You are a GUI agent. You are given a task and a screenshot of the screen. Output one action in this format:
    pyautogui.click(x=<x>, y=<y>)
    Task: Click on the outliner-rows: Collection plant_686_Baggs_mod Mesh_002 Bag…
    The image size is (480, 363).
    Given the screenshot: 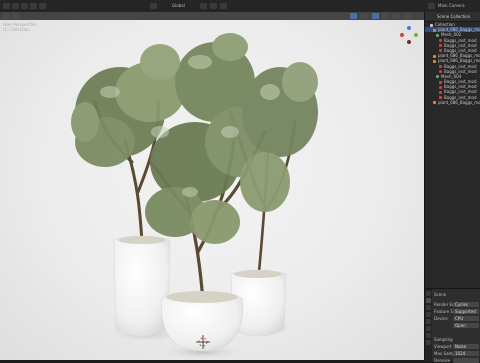 What is the action you would take?
    pyautogui.click(x=452, y=63)
    